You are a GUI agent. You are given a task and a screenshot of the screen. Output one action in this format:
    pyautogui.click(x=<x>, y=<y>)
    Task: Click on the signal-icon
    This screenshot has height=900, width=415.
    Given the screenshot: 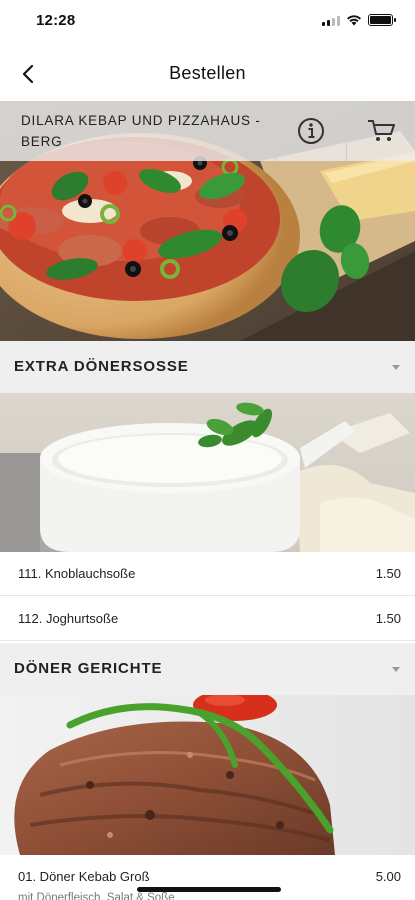 What is the action you would take?
    pyautogui.click(x=331, y=20)
    